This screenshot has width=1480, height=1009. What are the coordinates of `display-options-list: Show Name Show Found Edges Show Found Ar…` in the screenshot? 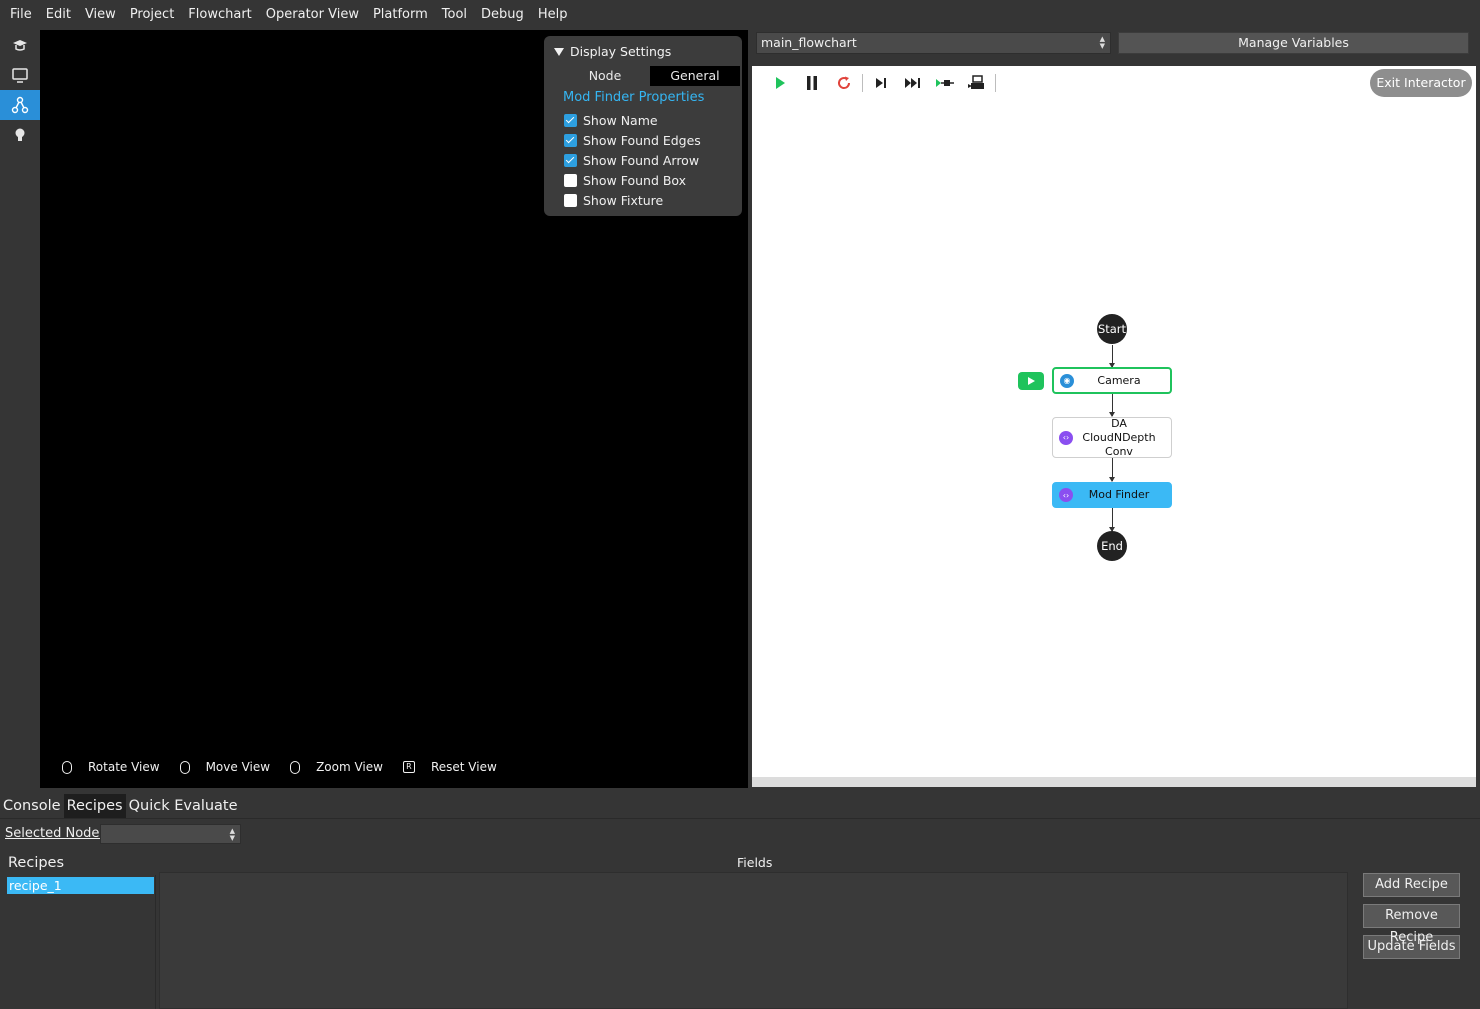 It's located at (632, 160).